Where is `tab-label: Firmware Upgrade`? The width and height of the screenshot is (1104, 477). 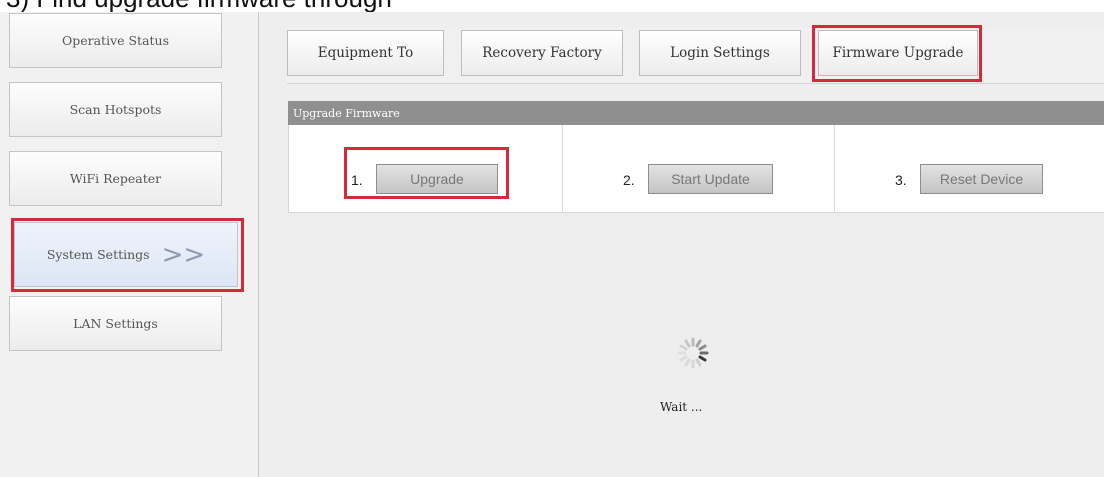 tab-label: Firmware Upgrade is located at coordinates (898, 53).